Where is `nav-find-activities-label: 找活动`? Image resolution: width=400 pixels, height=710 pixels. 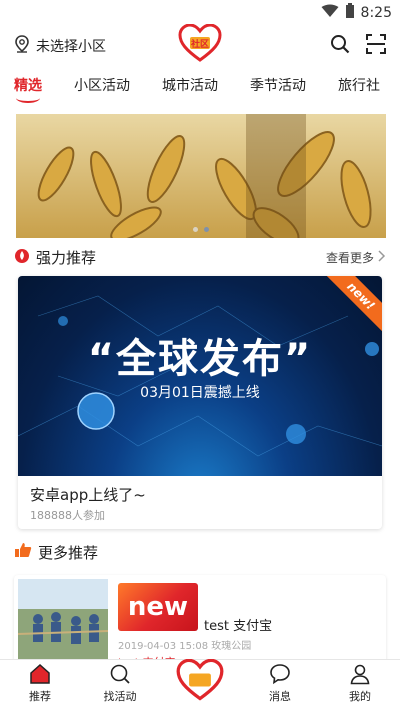
nav-find-activities-label: 找活动 is located at coordinates (120, 696).